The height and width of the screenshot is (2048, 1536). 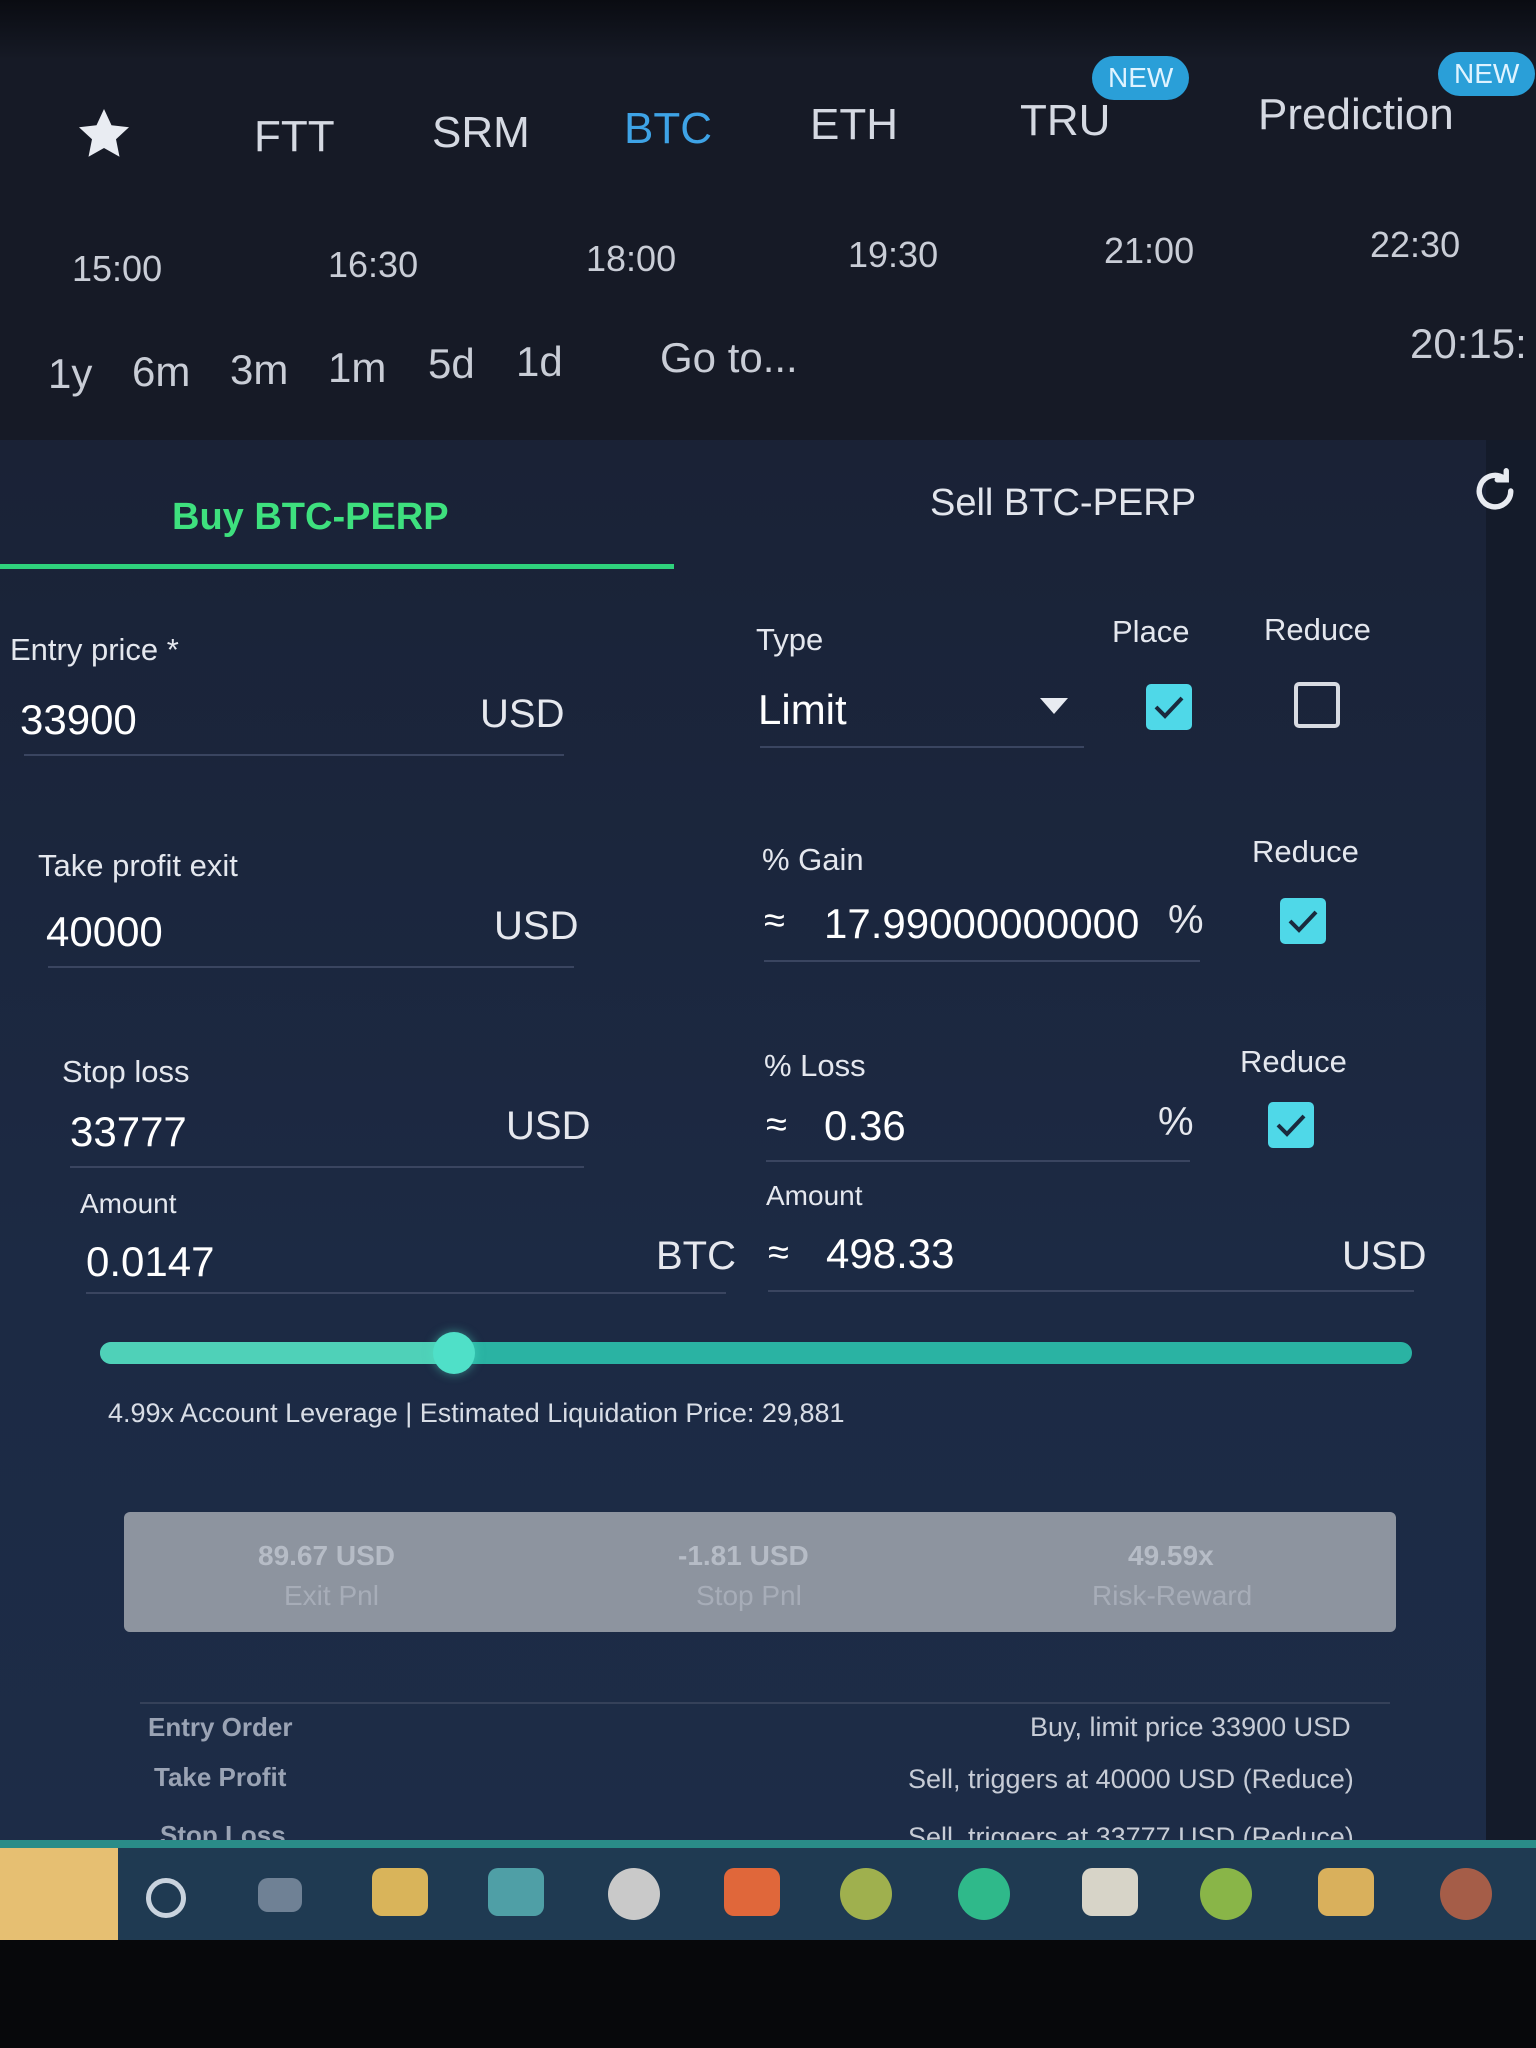 What do you see at coordinates (454, 1353) in the screenshot?
I see `leverage-slider-thumb` at bounding box center [454, 1353].